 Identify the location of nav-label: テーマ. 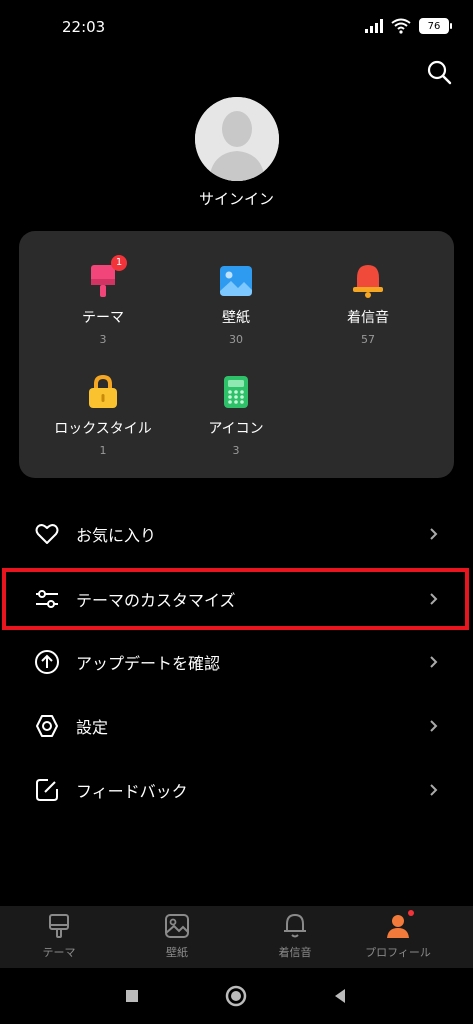
(59, 952).